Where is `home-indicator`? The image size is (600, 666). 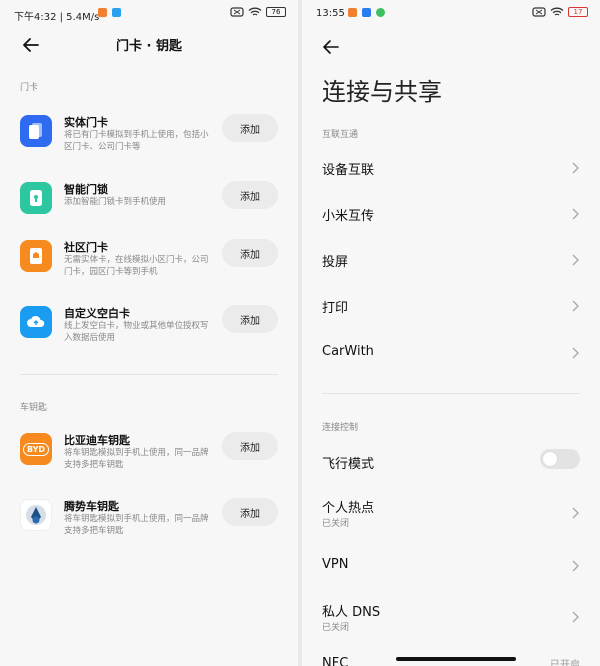 home-indicator is located at coordinates (456, 659).